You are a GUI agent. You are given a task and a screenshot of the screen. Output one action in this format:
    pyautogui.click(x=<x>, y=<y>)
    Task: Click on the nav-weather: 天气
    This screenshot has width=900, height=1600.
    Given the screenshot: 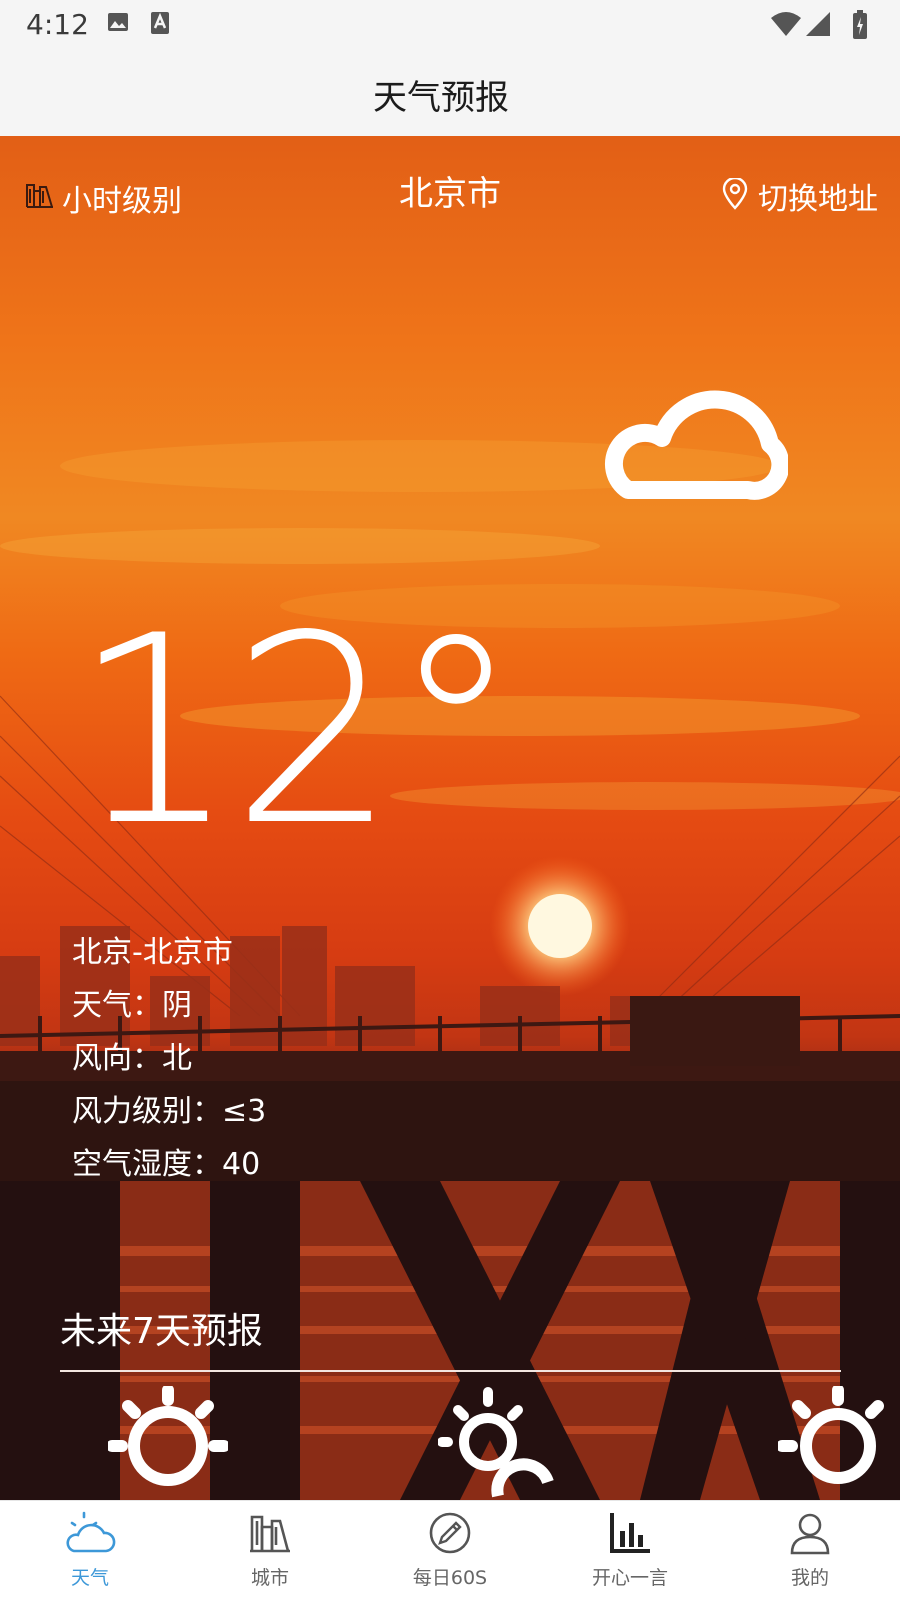 What is the action you would take?
    pyautogui.click(x=90, y=1554)
    